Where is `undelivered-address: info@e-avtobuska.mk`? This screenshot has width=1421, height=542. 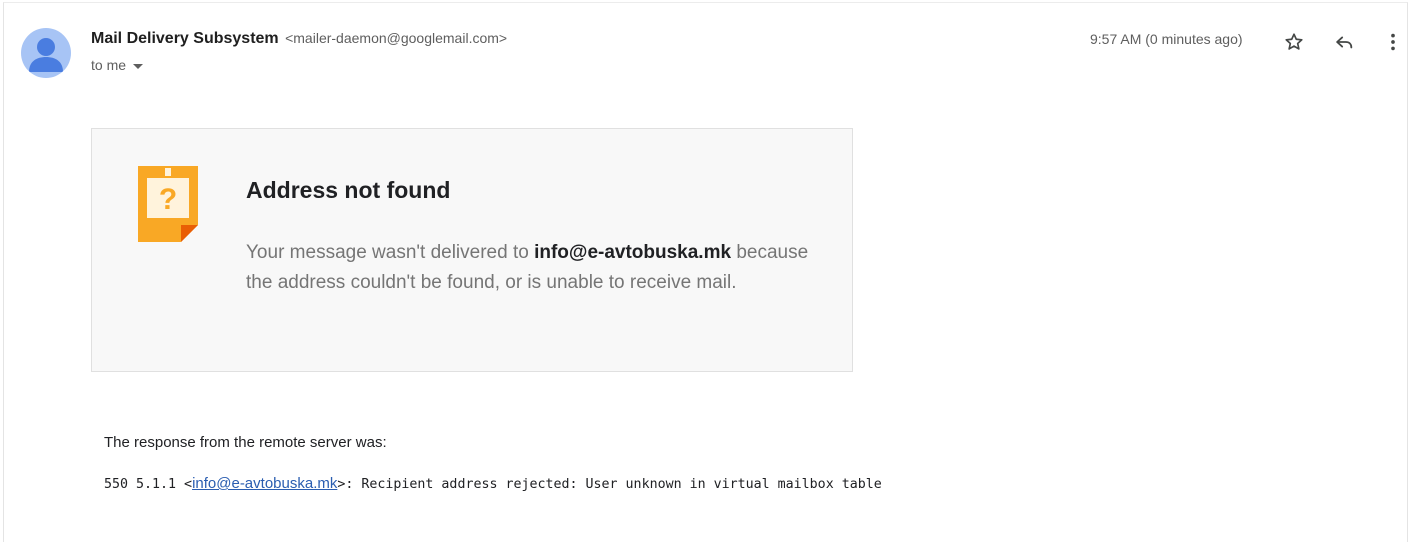 undelivered-address: info@e-avtobuska.mk is located at coordinates (633, 252).